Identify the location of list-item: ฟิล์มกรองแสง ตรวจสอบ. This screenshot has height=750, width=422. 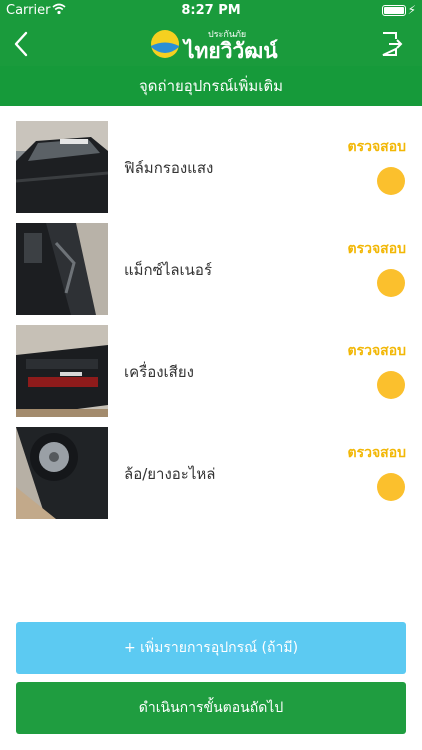
(211, 159).